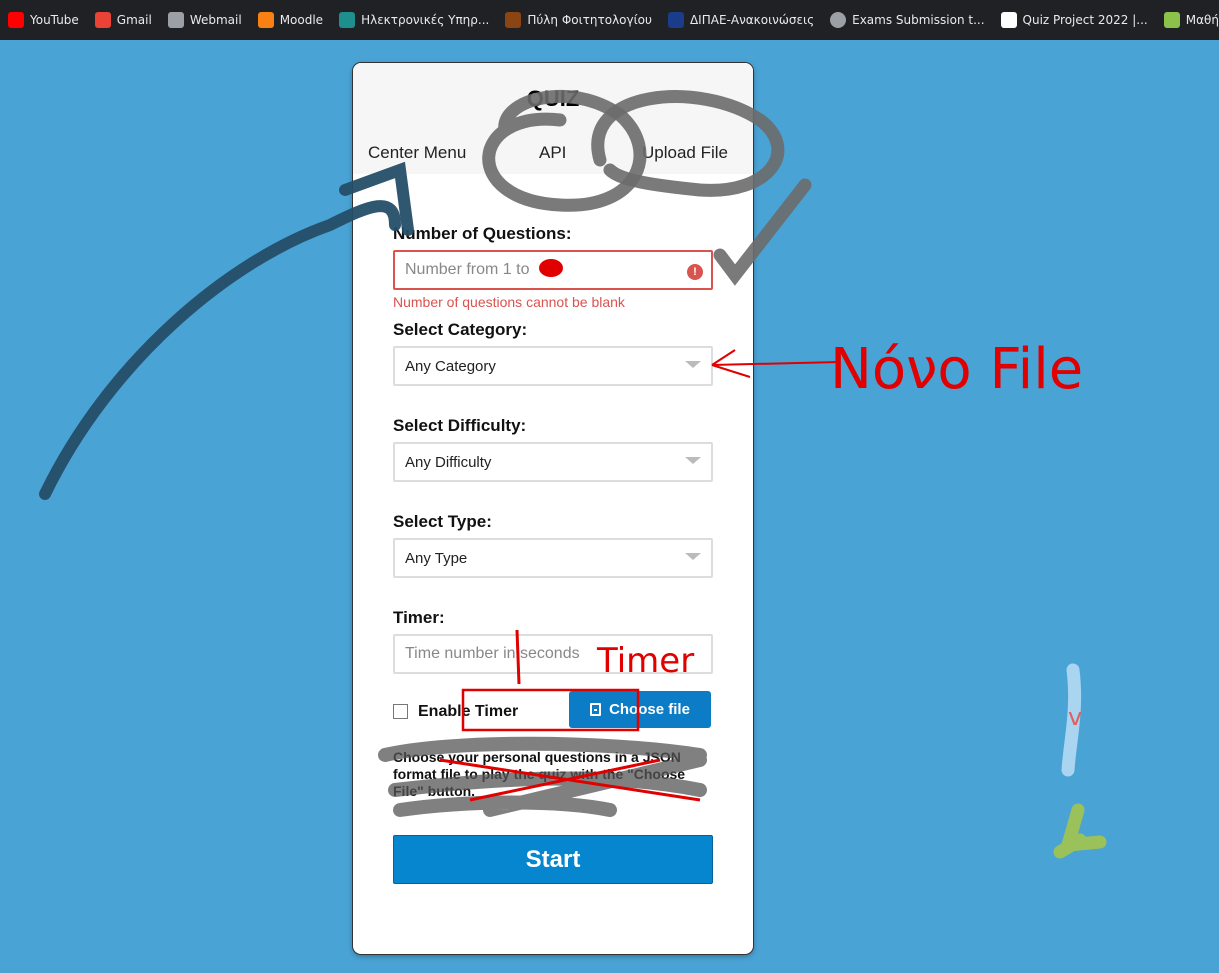 Image resolution: width=1219 pixels, height=973 pixels. Describe the element at coordinates (123, 20) in the screenshot. I see `bookmark-gmail: Gmail` at that location.